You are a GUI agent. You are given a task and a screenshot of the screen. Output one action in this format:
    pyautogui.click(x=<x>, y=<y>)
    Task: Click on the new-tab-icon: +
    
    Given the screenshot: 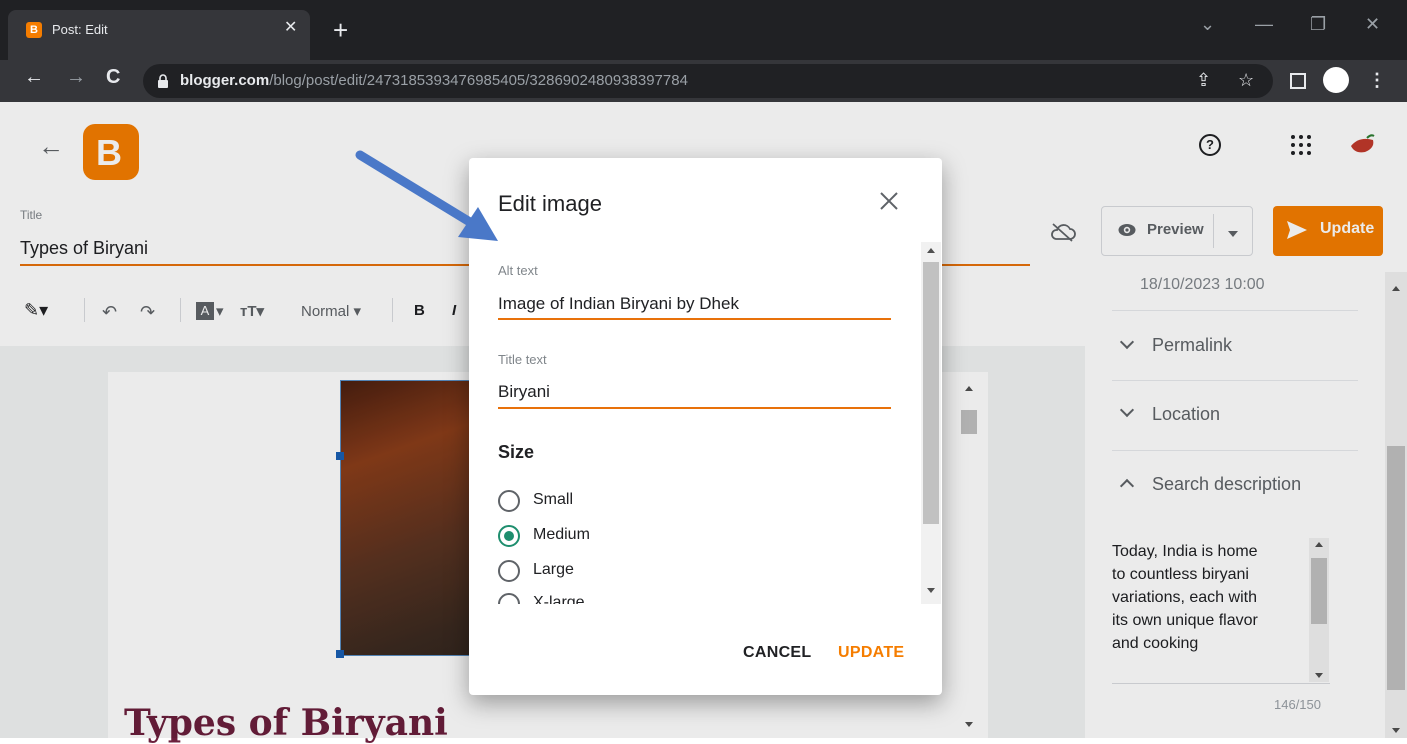 What is the action you would take?
    pyautogui.click(x=340, y=30)
    